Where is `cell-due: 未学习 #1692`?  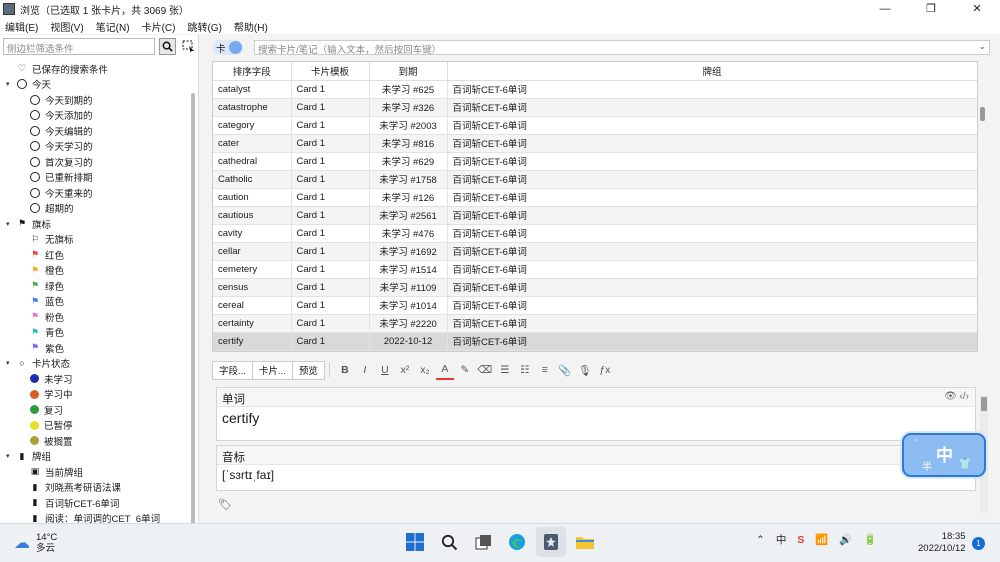 cell-due: 未学习 #1692 is located at coordinates (408, 251).